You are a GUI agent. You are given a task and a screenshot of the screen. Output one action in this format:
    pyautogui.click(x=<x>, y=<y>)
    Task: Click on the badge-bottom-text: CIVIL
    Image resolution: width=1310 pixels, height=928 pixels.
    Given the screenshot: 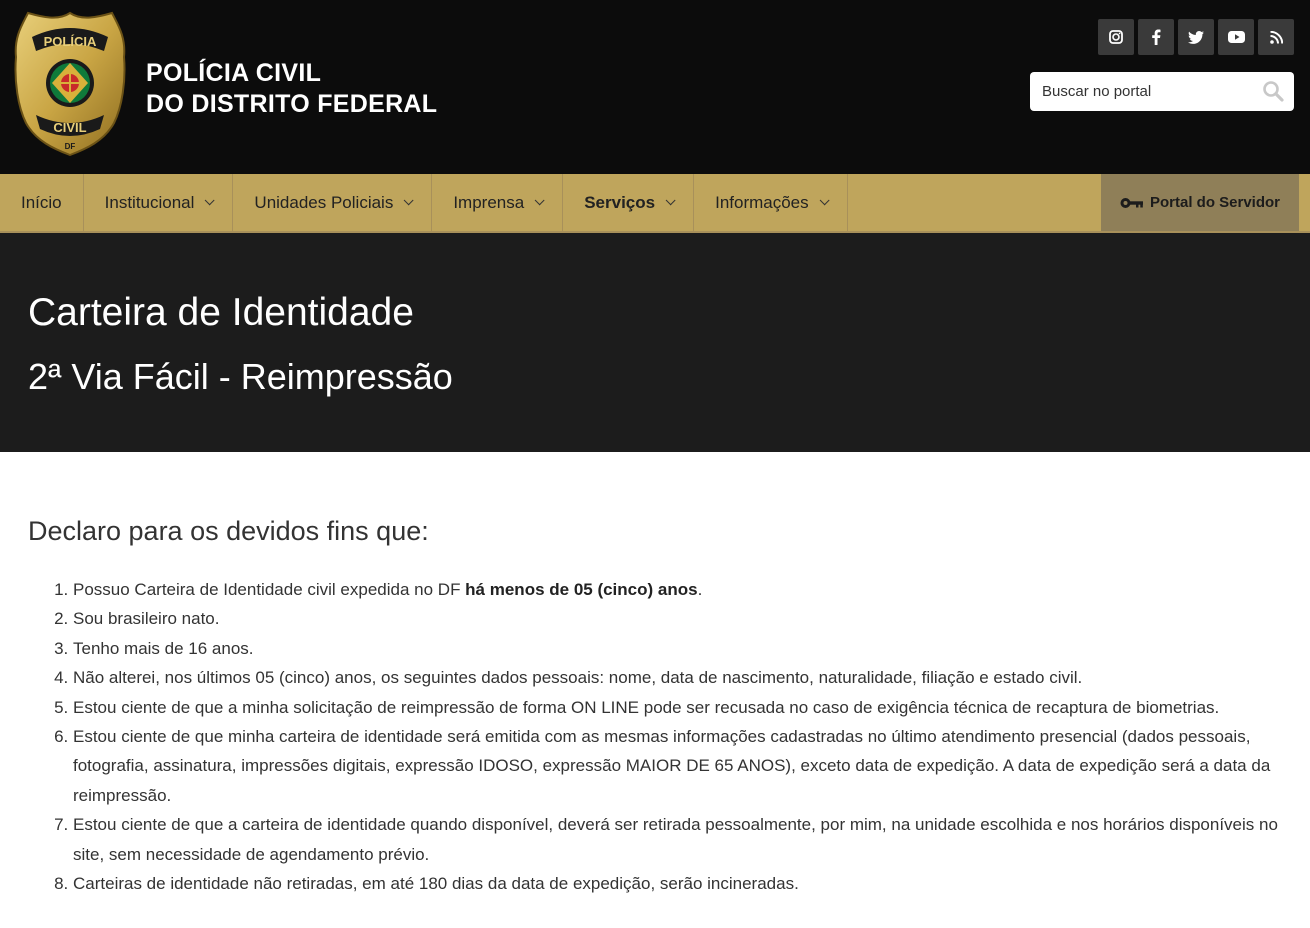 What is the action you would take?
    pyautogui.click(x=69, y=127)
    